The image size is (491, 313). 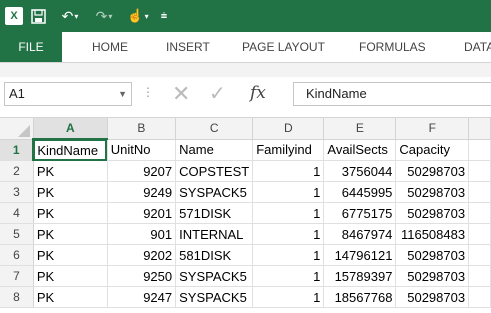 I want to click on cell: KindName, so click(x=70, y=150).